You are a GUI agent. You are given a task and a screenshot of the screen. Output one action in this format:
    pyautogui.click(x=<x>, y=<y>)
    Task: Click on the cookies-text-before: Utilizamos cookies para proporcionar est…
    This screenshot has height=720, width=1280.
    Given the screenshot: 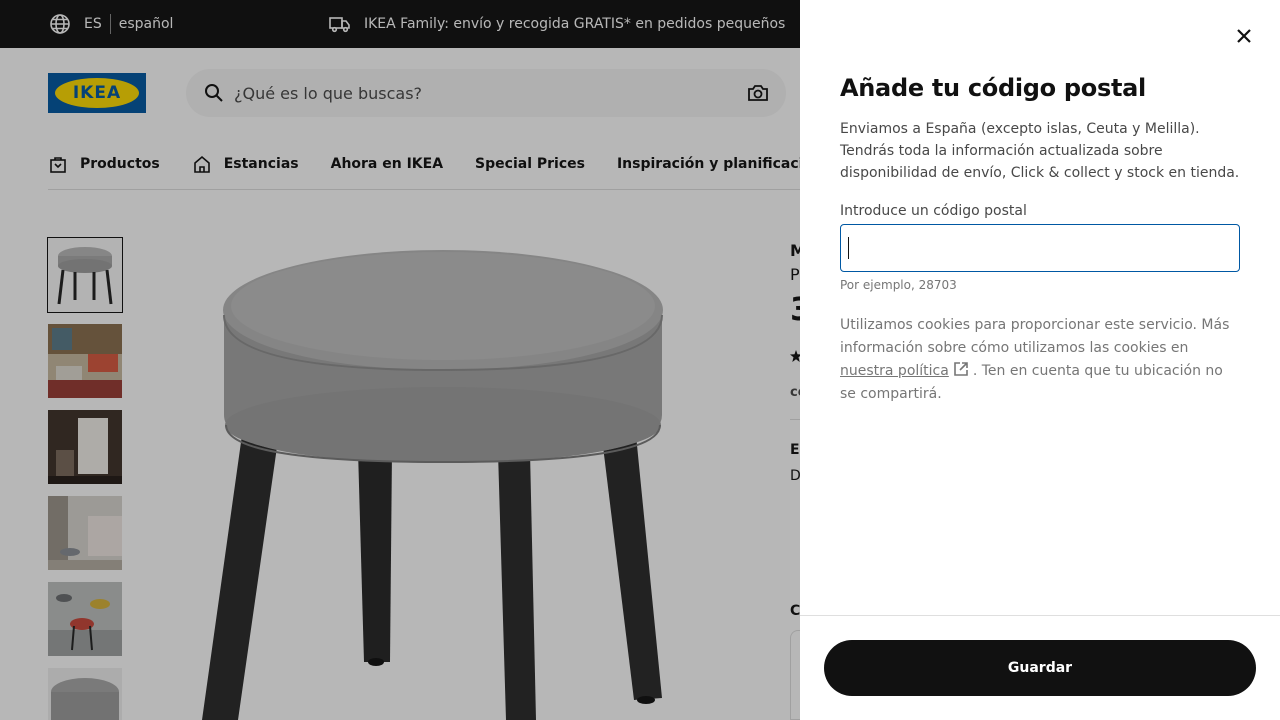 What is the action you would take?
    pyautogui.click(x=1035, y=336)
    